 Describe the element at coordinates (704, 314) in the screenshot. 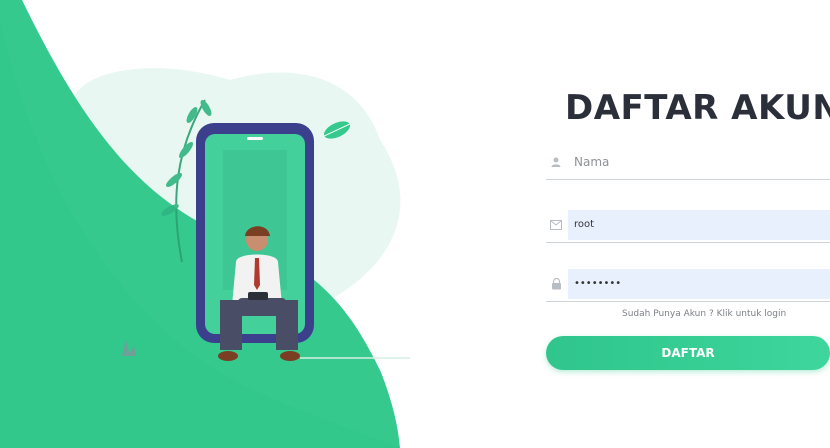

I see `login-link: Sudah Punya Akun ? Klik untuk login` at that location.